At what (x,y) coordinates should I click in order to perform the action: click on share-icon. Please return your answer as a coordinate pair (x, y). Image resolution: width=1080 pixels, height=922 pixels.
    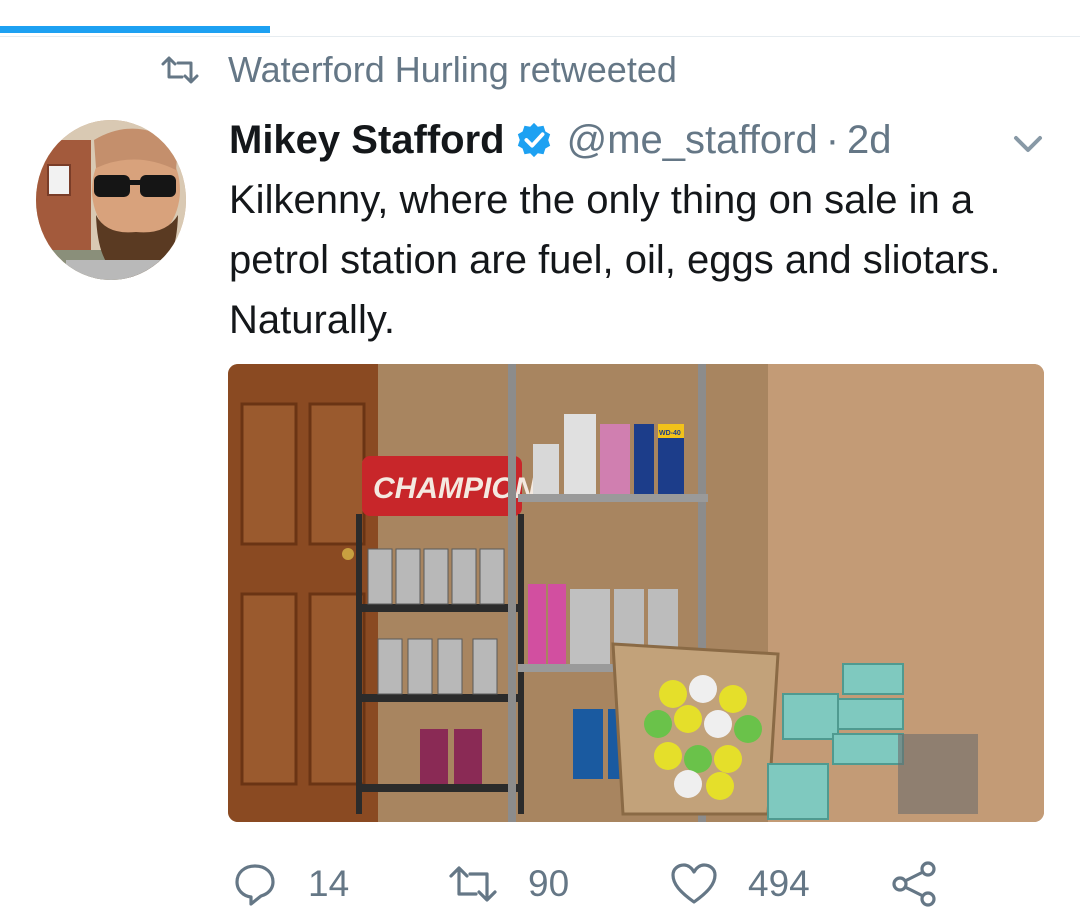
    Looking at the image, I should click on (914, 884).